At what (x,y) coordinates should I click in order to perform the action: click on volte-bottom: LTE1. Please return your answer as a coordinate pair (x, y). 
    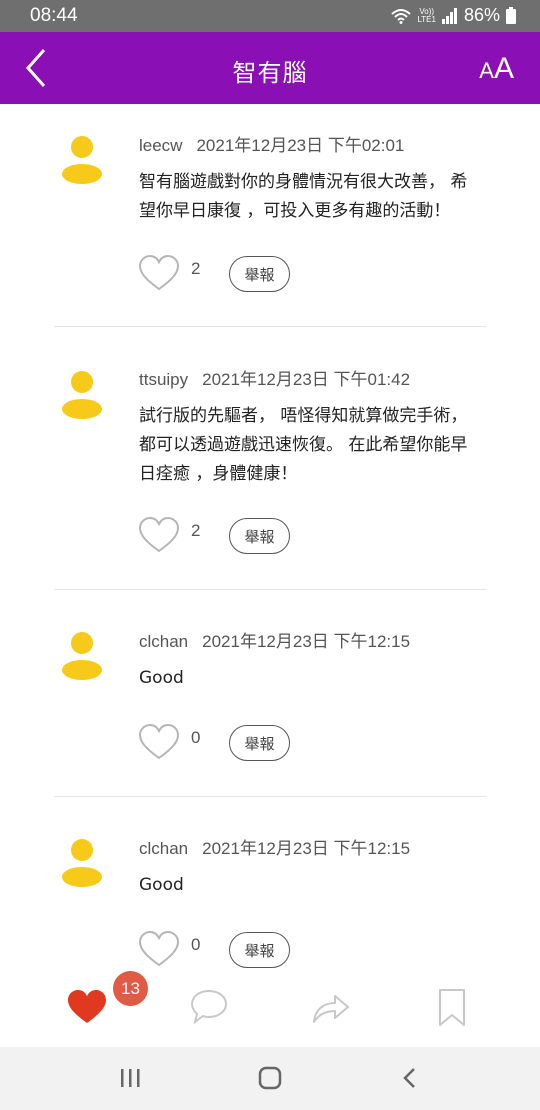
    Looking at the image, I should click on (426, 19).